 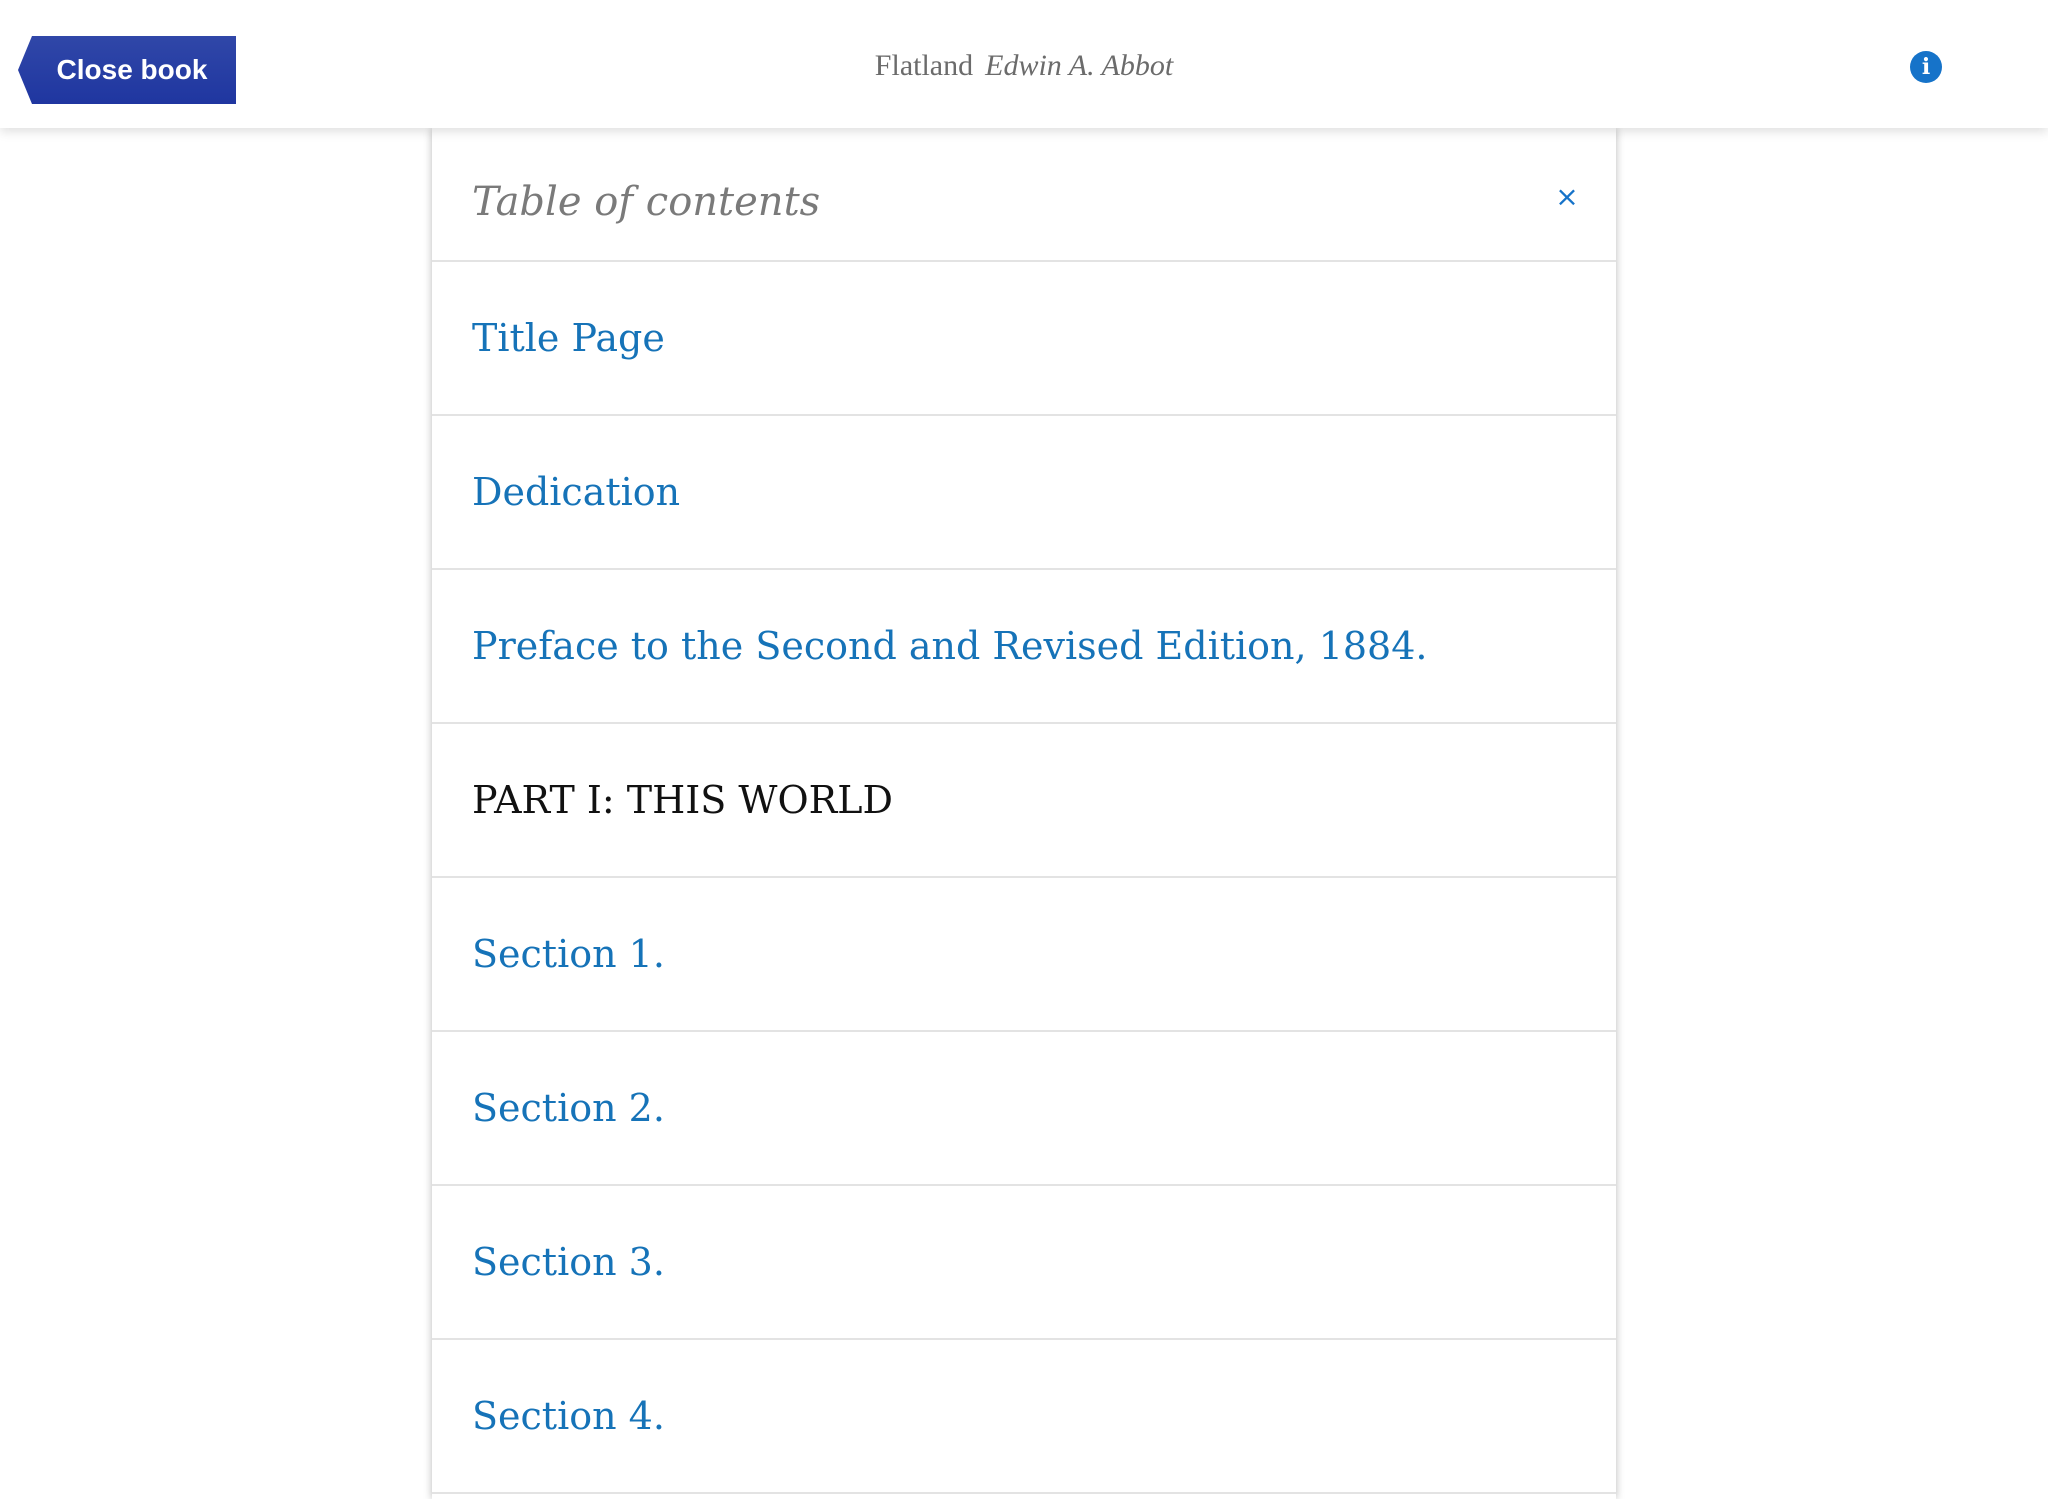 I want to click on close-icon: ×, so click(x=1567, y=197).